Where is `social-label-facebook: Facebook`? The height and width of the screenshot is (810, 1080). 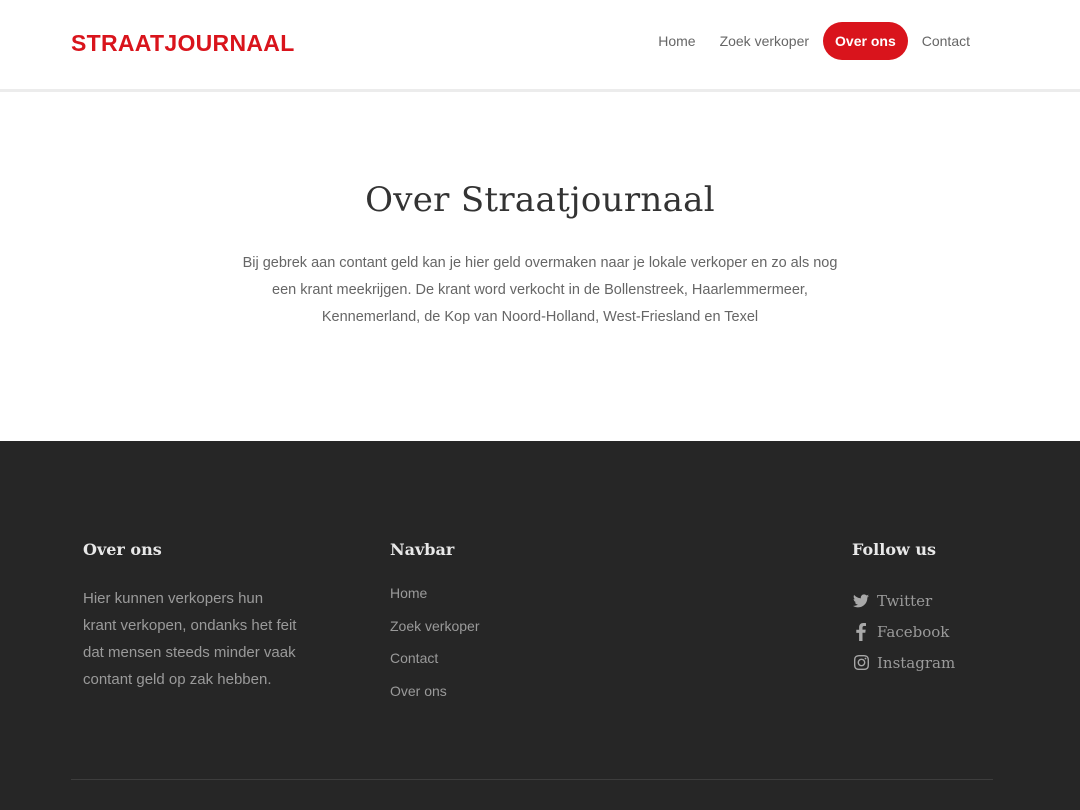 social-label-facebook: Facebook is located at coordinates (913, 631).